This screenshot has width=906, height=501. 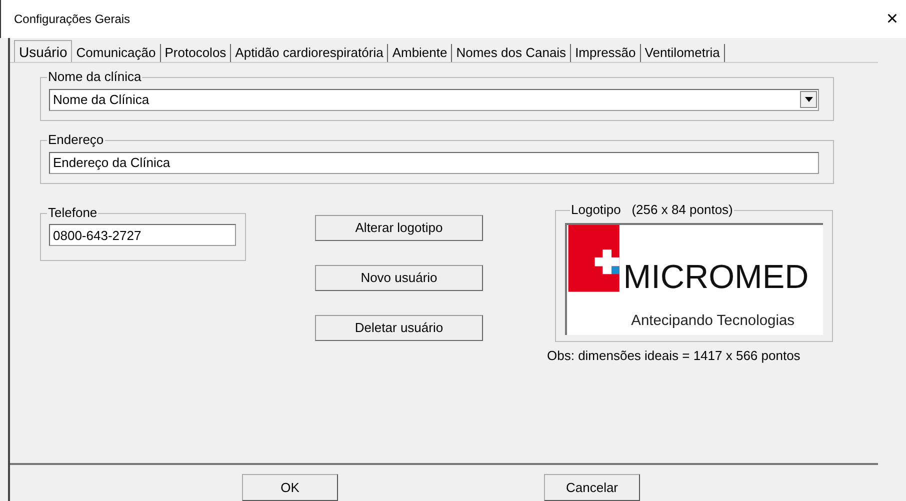 I want to click on tab: Usuário, so click(x=43, y=51).